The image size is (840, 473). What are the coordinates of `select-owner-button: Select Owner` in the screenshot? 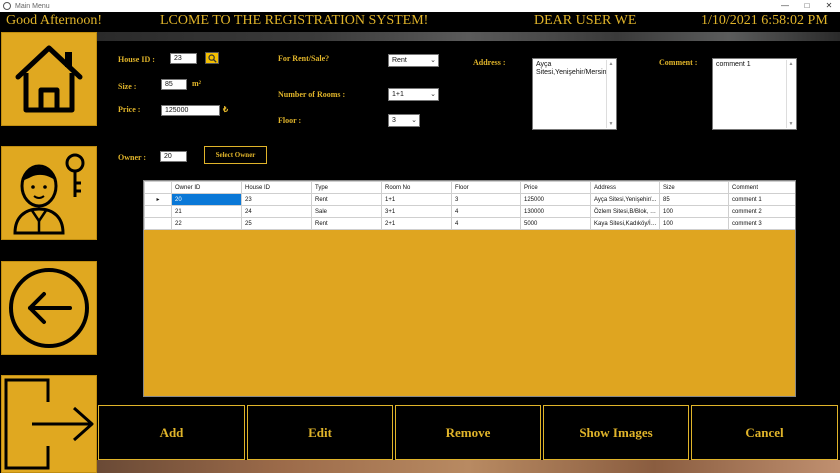 It's located at (235, 155).